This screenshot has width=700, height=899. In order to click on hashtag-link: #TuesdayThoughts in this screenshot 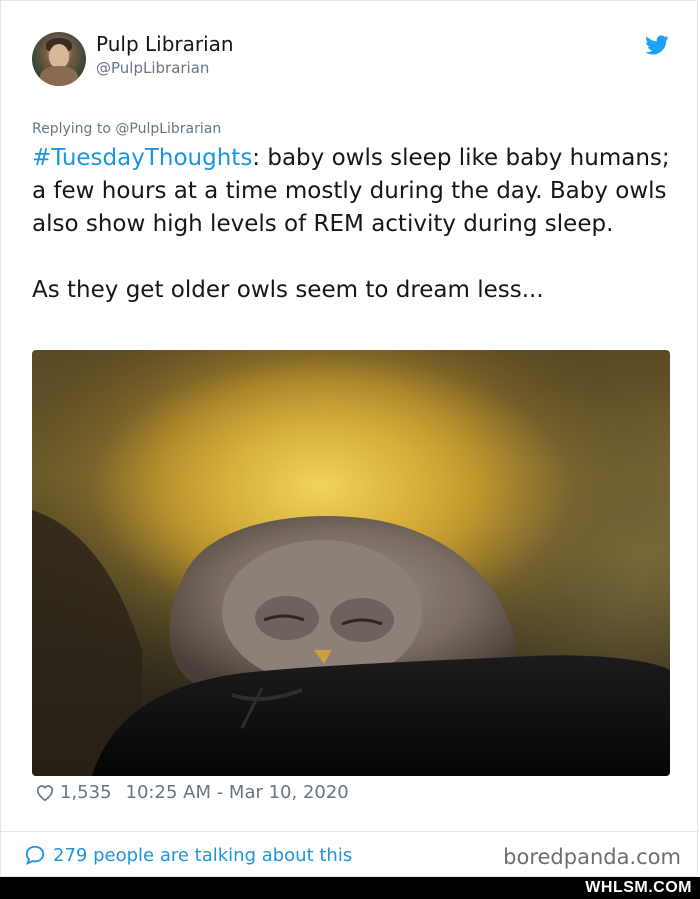, I will do `click(142, 158)`.